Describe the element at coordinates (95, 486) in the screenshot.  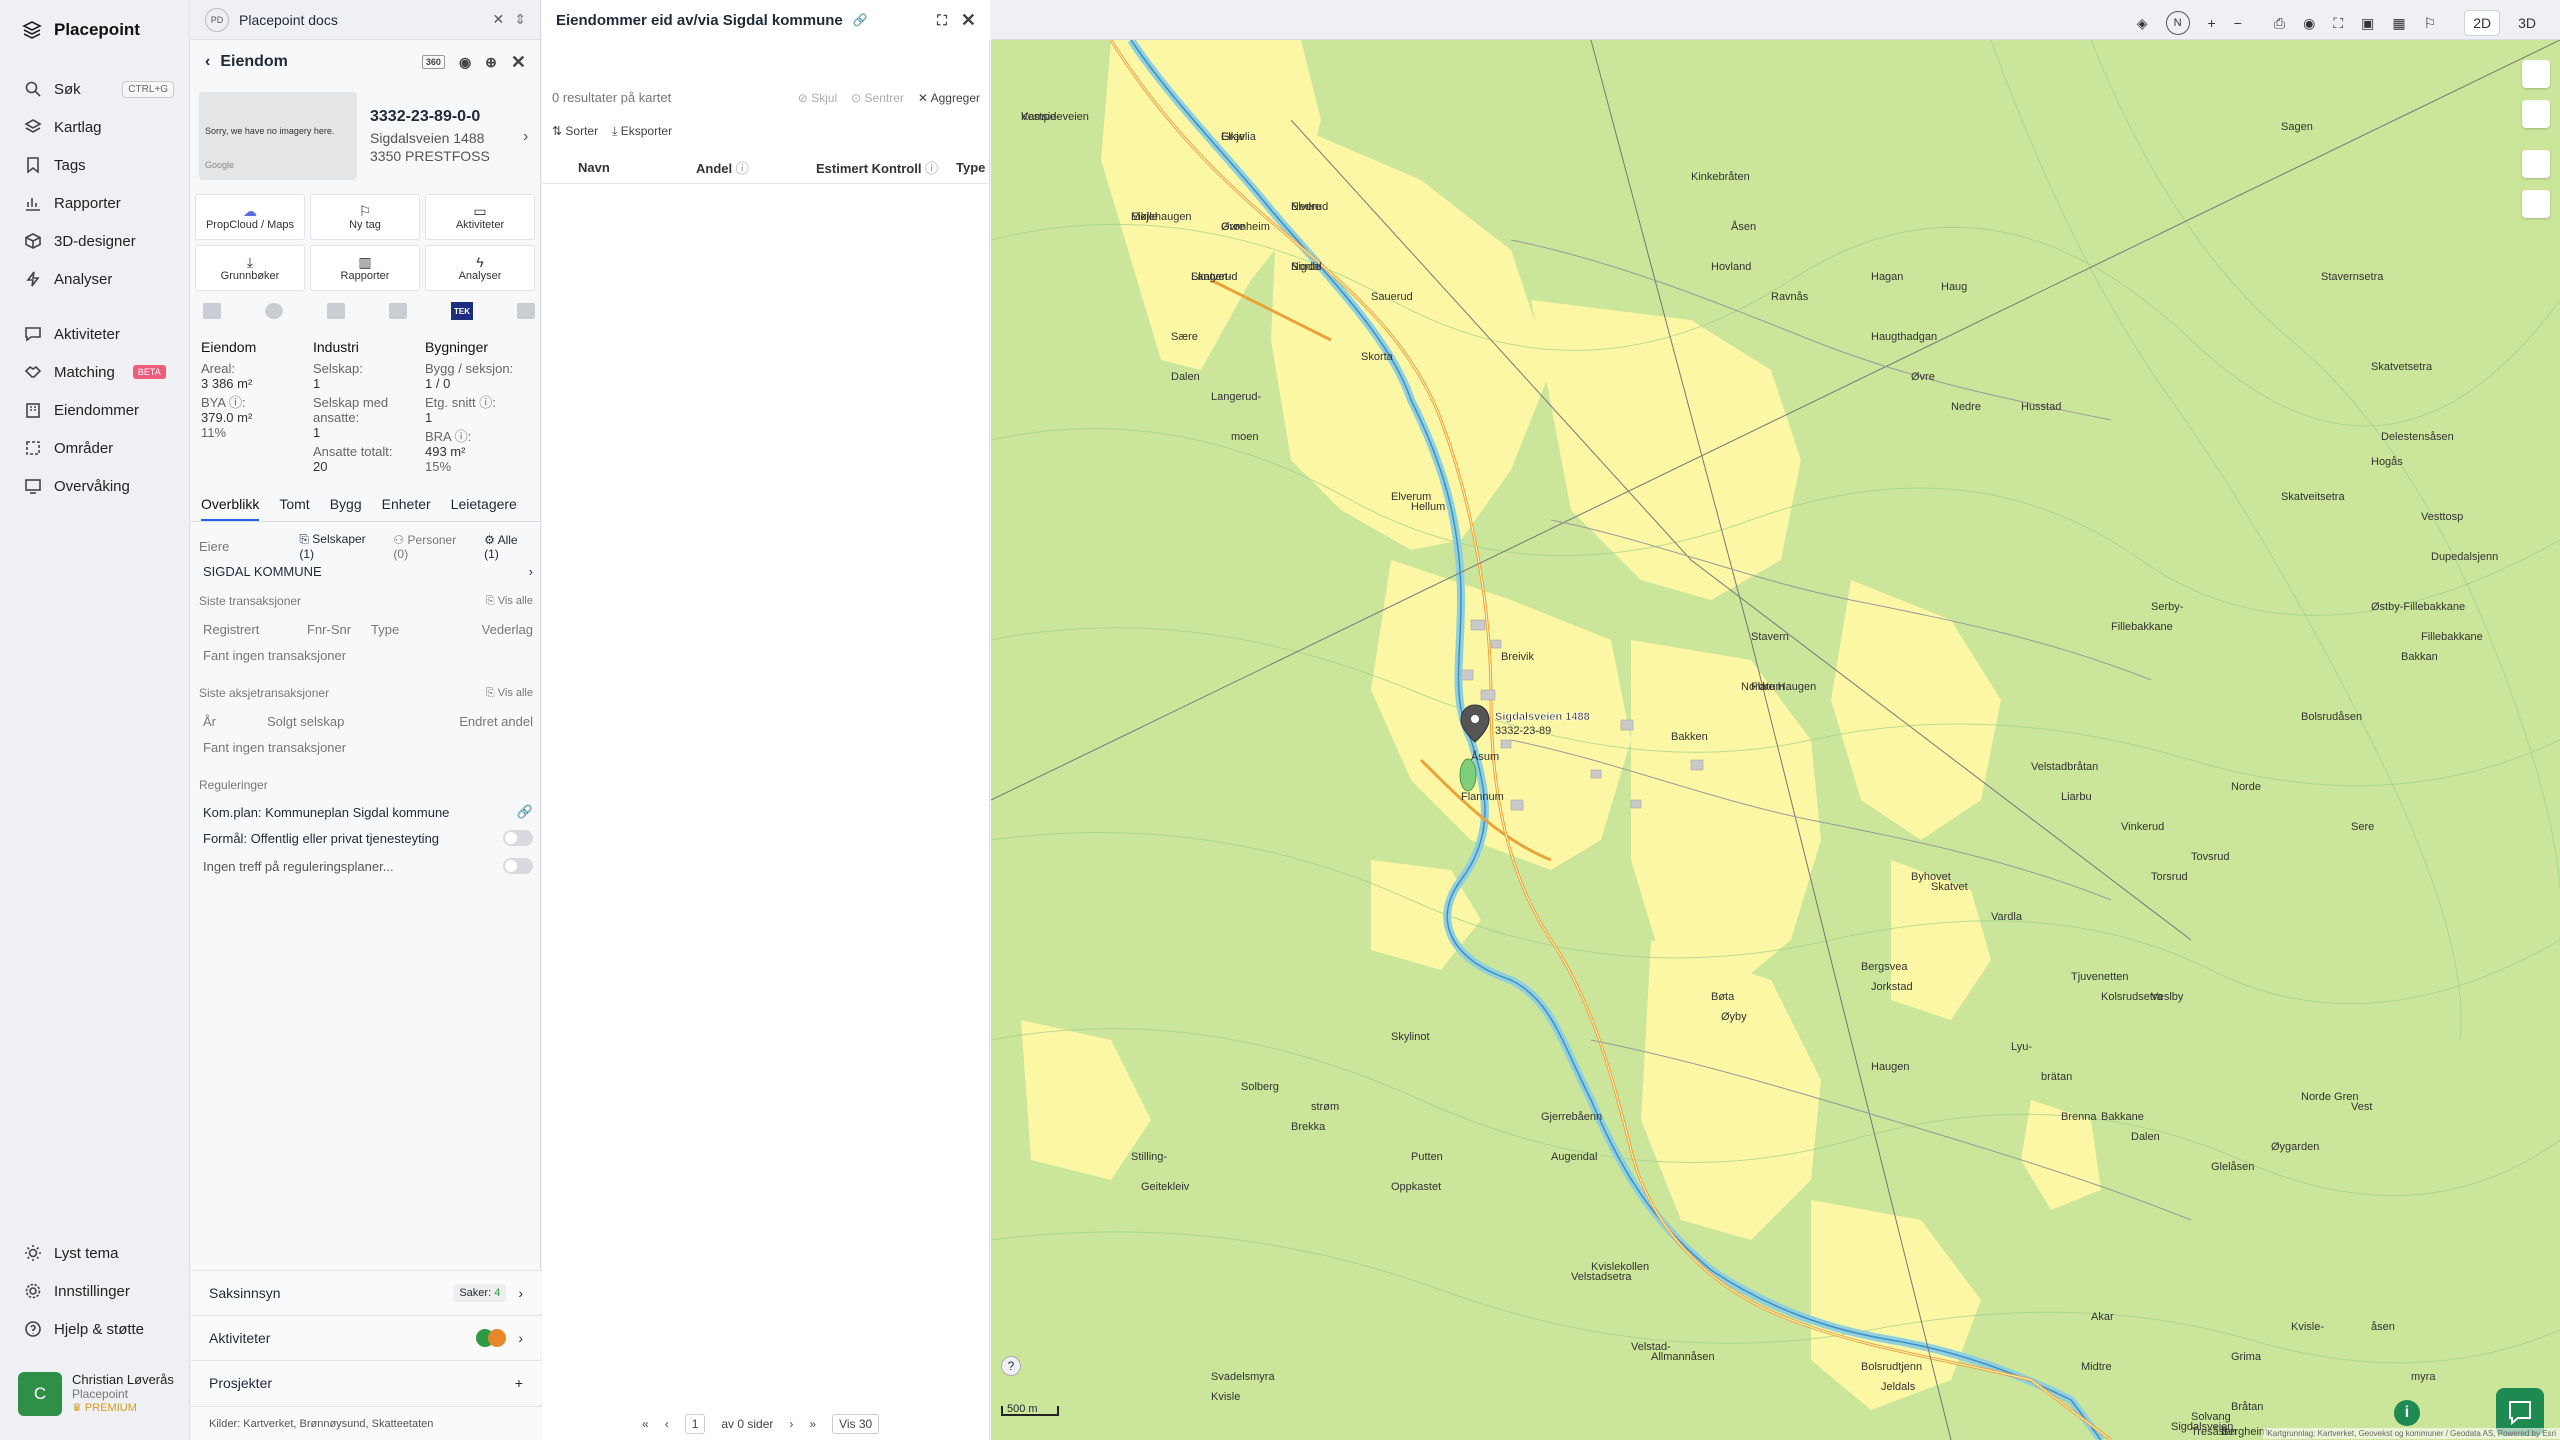
I see `sidebar-item-overvaking: Overvåking` at that location.